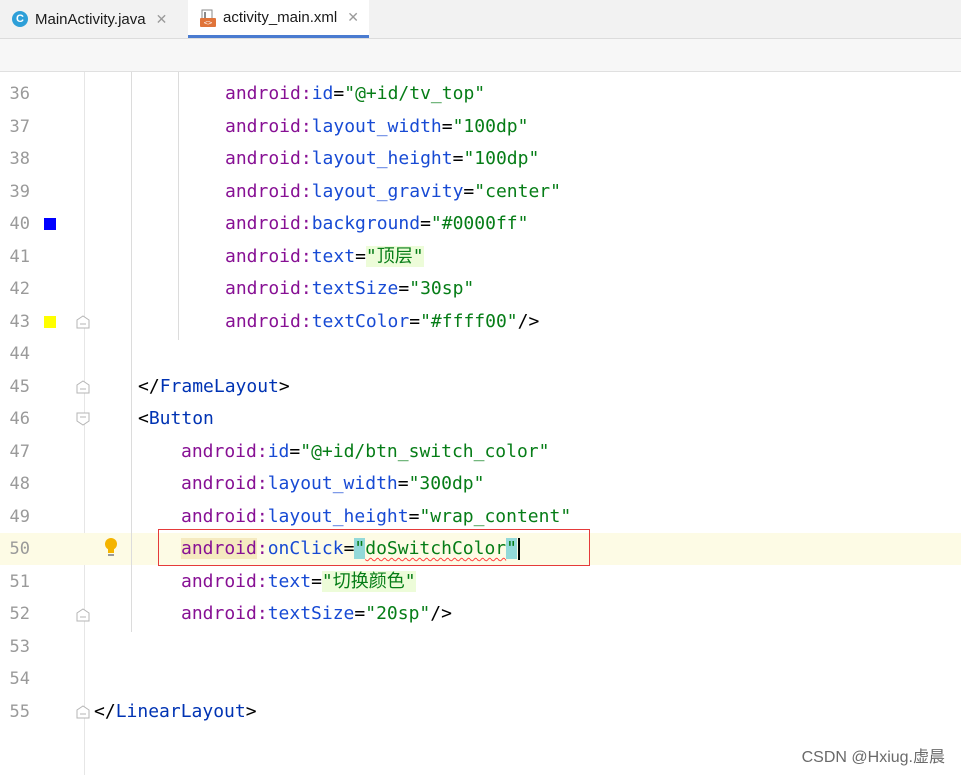 This screenshot has width=961, height=775. Describe the element at coordinates (469, 321) in the screenshot. I see `attribute-value: "#ffff00"` at that location.